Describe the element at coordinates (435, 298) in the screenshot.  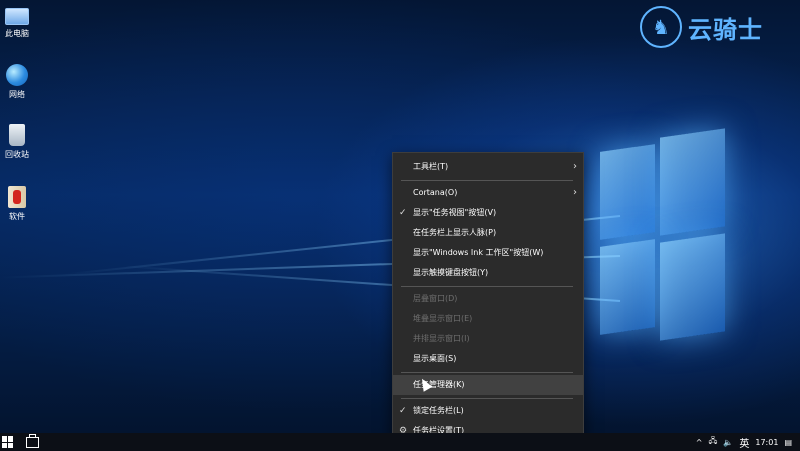
I see `menu-item-label: 层叠窗口(D)` at that location.